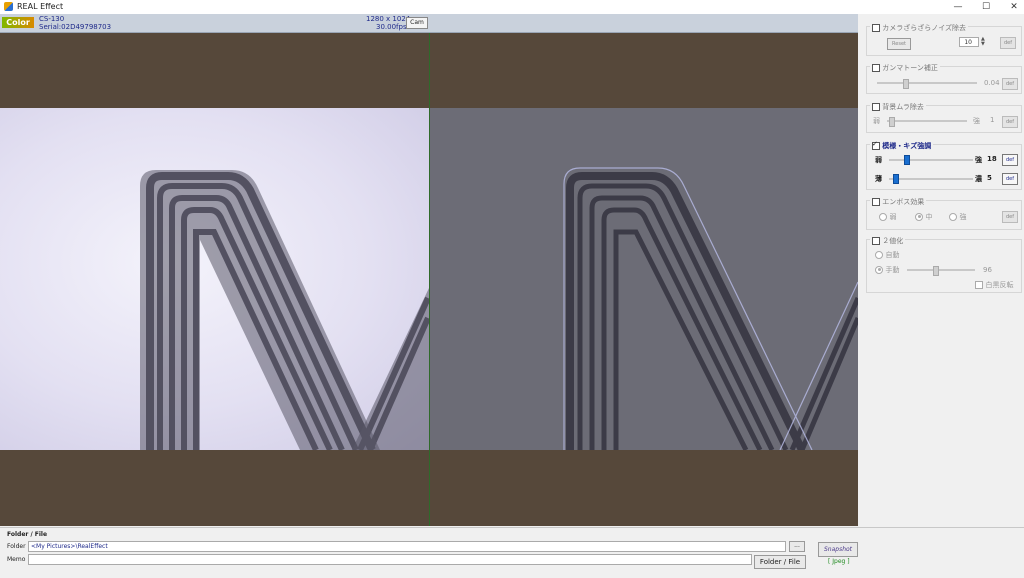 The width and height of the screenshot is (1024, 578). Describe the element at coordinates (944, 213) in the screenshot. I see `emboss-group: エンボス効果 弱 中 強 def` at that location.